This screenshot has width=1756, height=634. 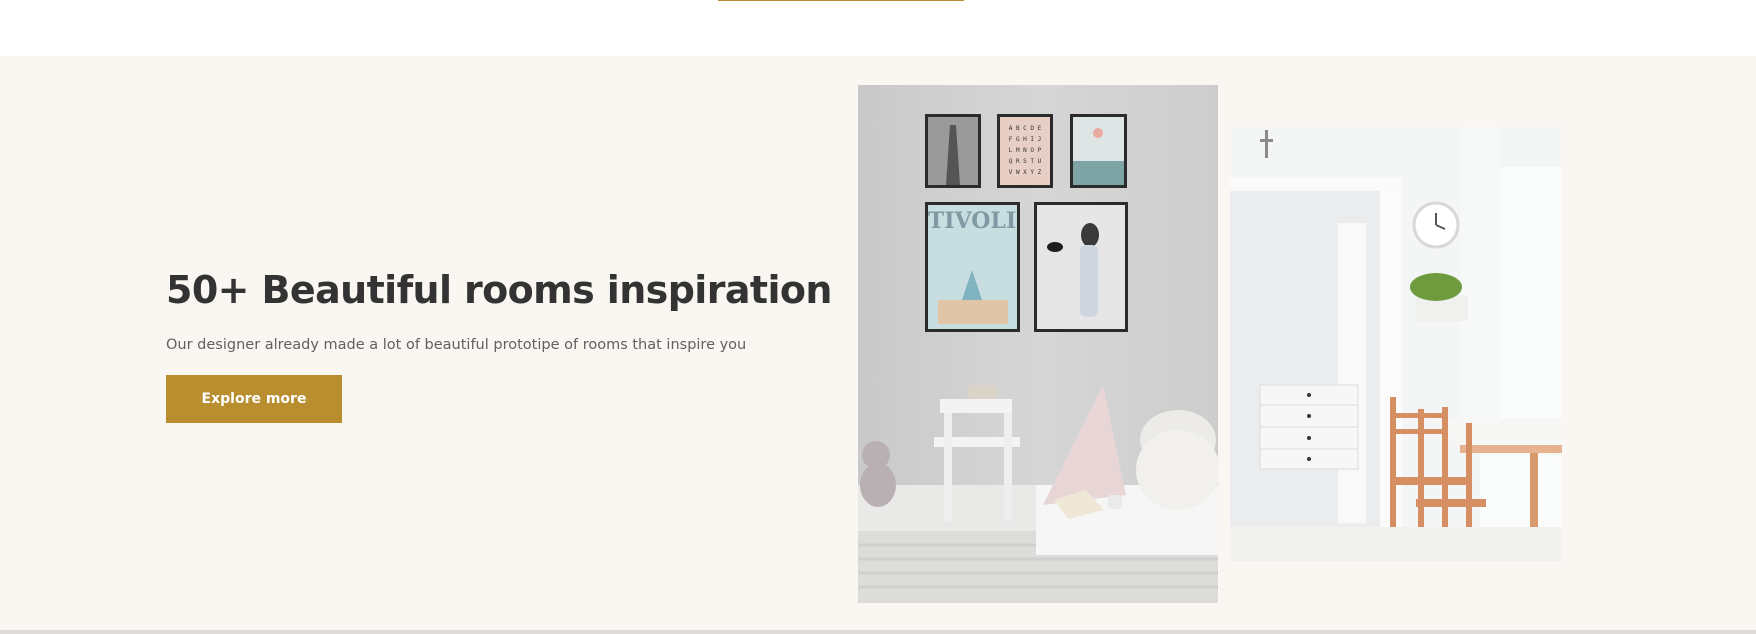 What do you see at coordinates (878, 28) in the screenshot?
I see `top-bar` at bounding box center [878, 28].